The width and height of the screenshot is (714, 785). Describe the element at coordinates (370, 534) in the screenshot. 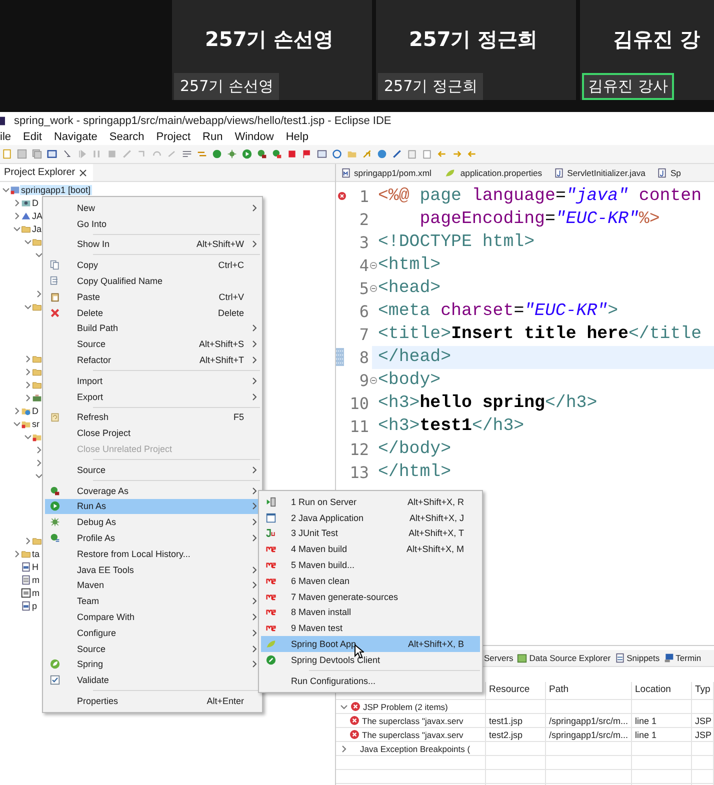

I see `menu-item: 3 JUnit Test Alt+Shift+X, T` at that location.